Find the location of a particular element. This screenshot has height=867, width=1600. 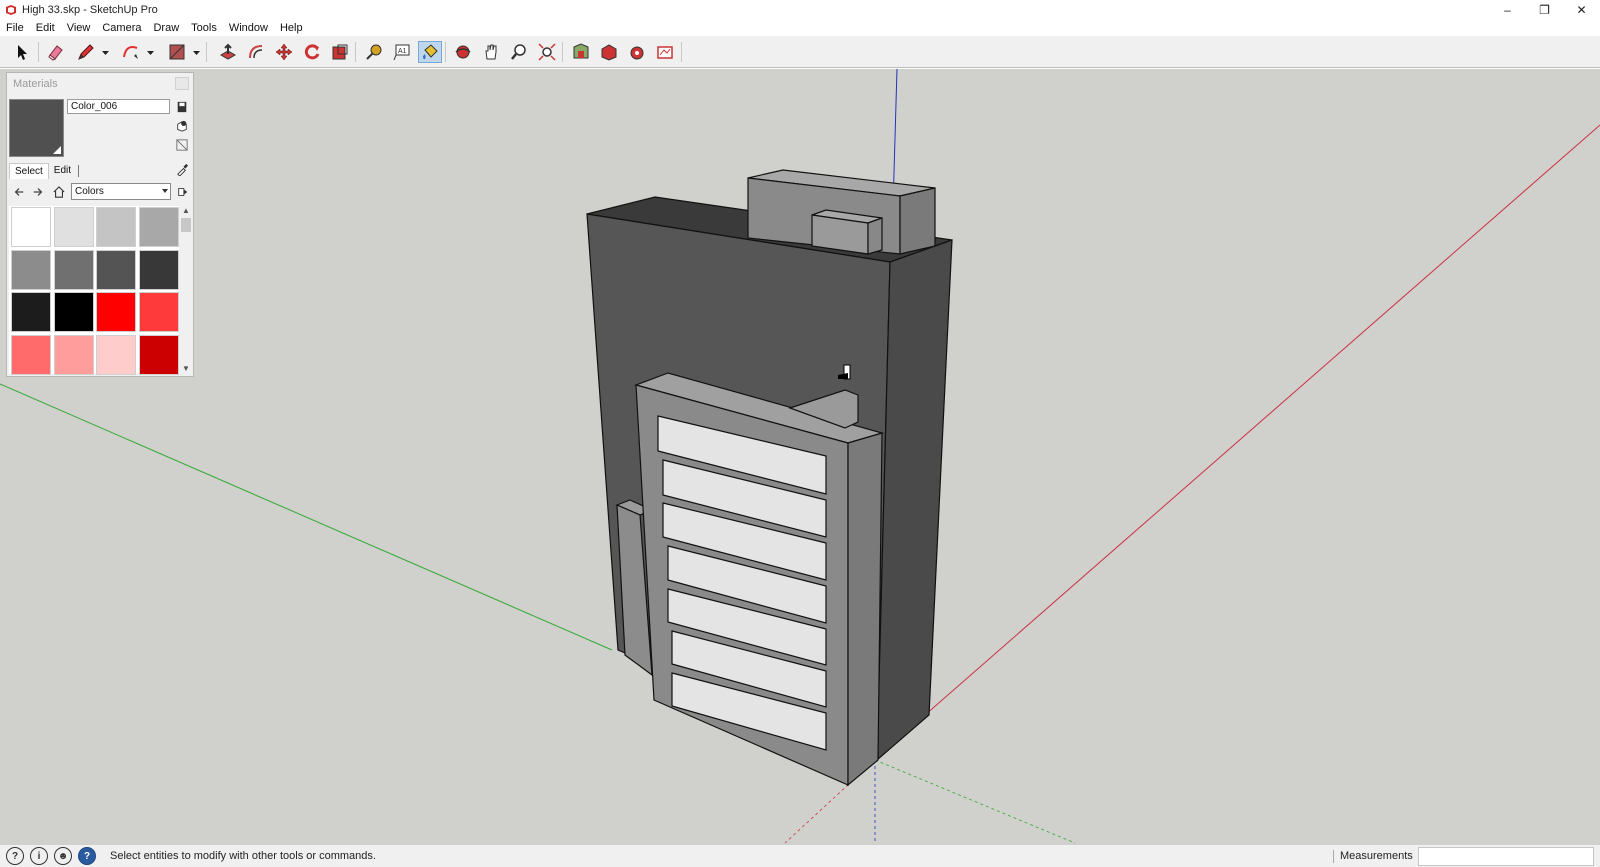

restore-button: ❐ is located at coordinates (1544, 9).